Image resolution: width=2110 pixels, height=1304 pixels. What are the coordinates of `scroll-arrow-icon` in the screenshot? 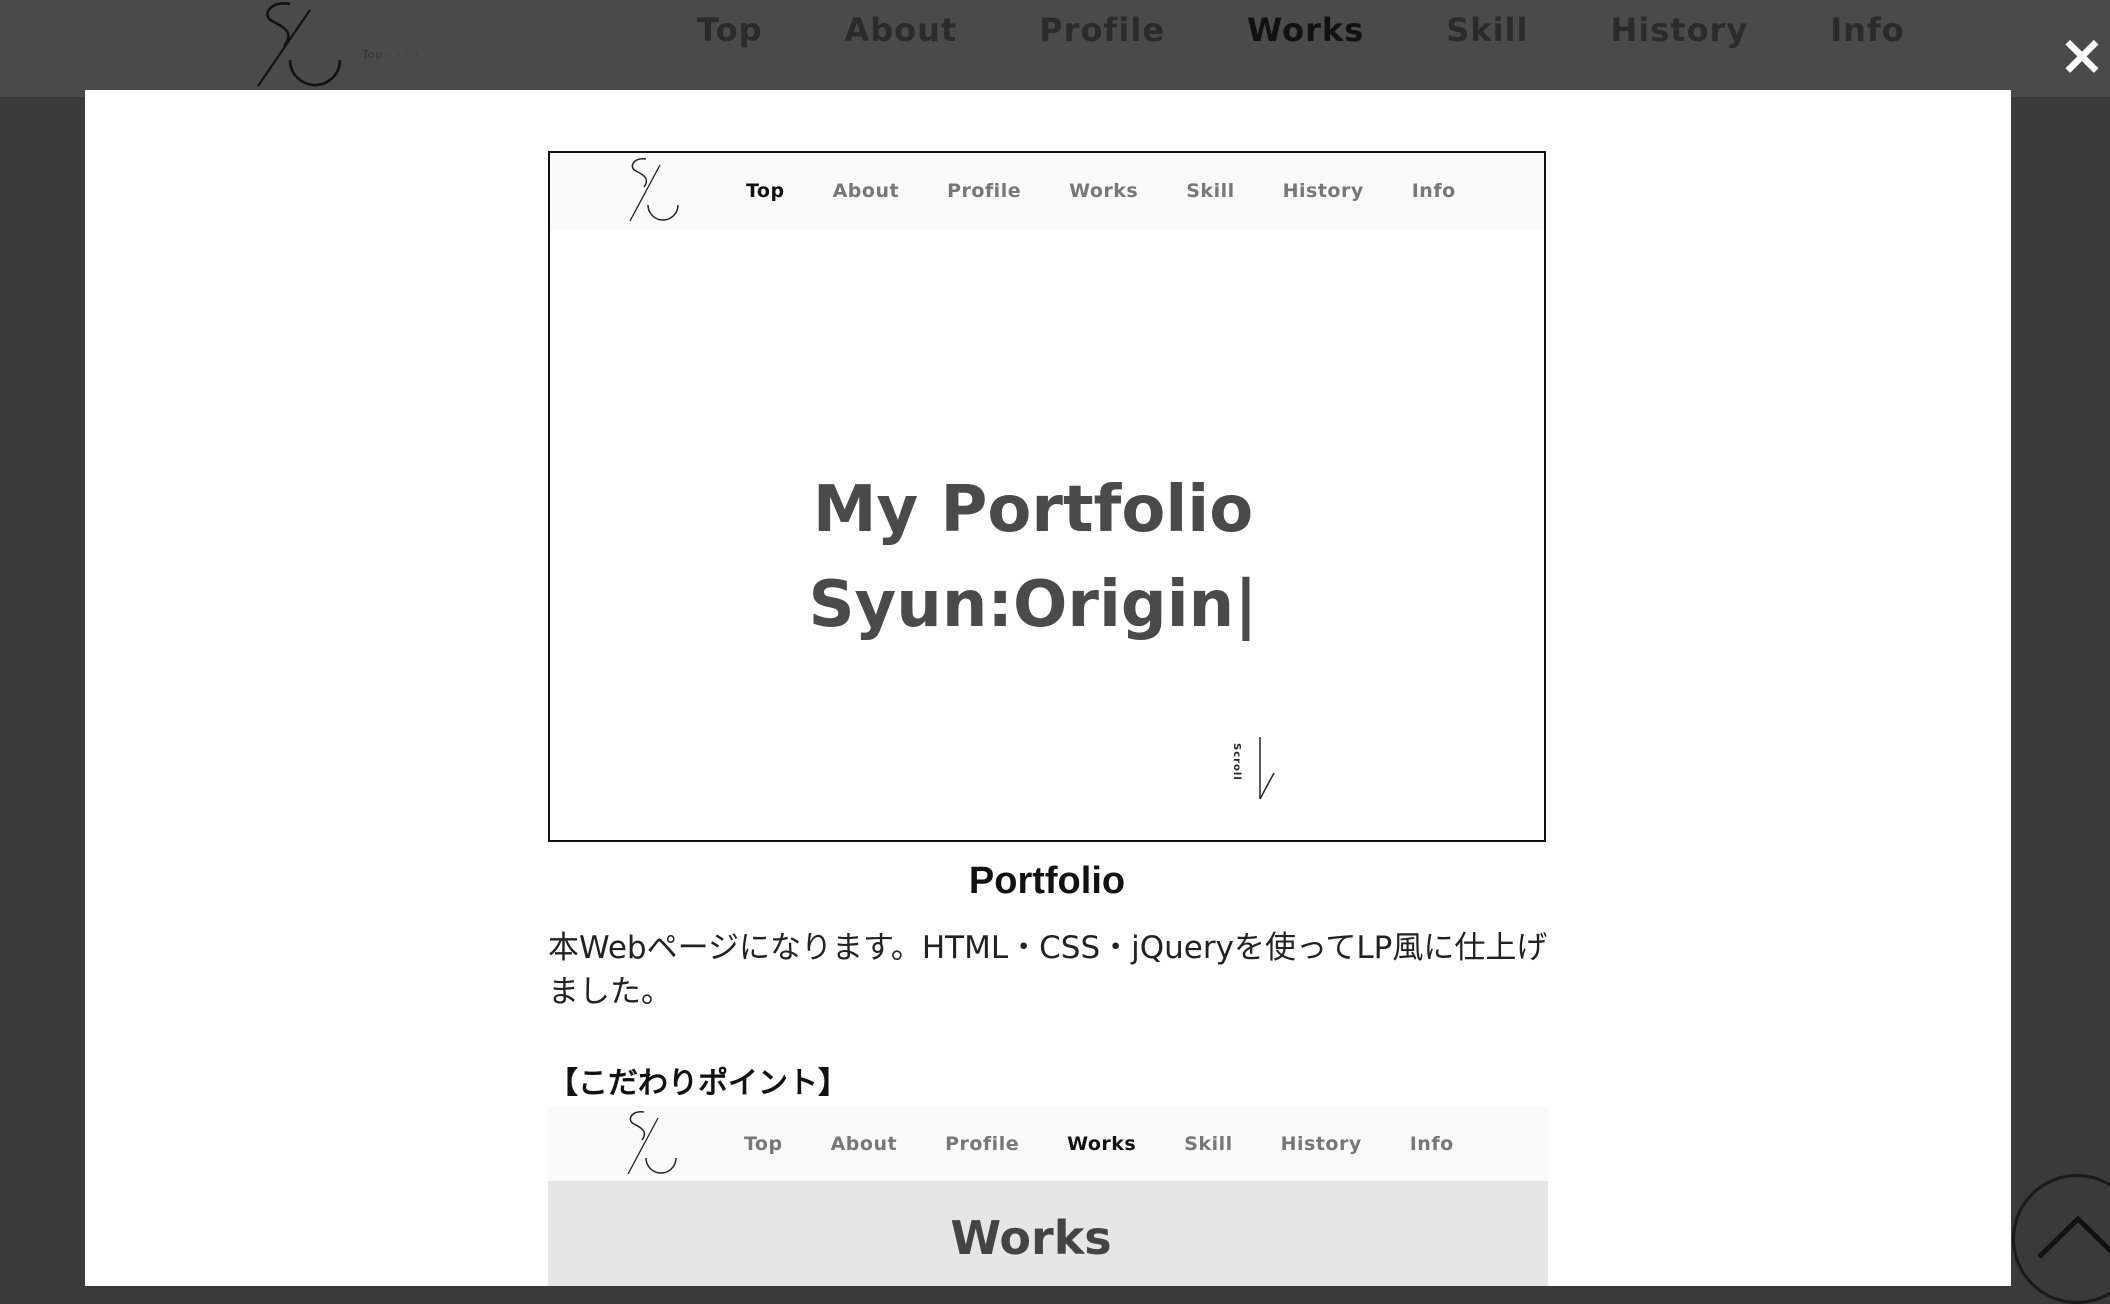 It's located at (1267, 768).